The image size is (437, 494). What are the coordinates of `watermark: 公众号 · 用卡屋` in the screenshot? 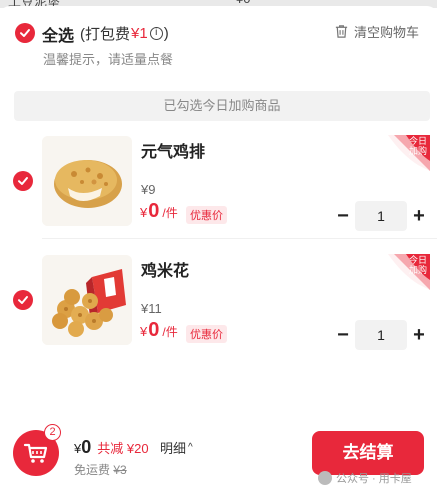 It's located at (365, 478).